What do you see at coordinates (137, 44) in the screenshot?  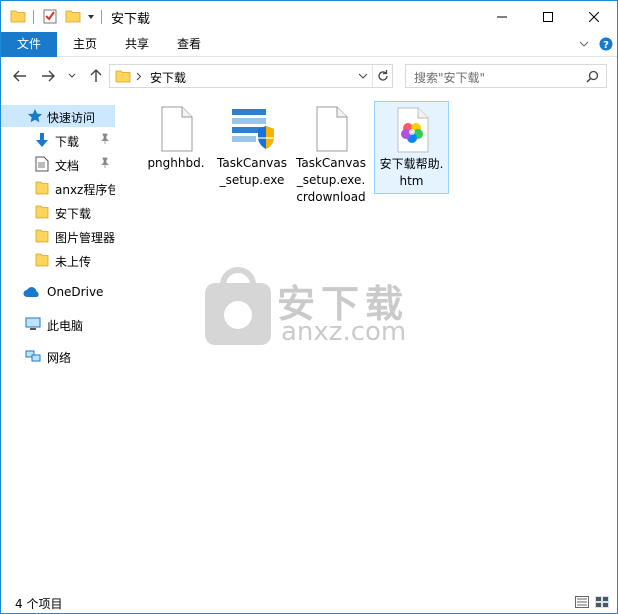 I see `tab-share: 共享` at bounding box center [137, 44].